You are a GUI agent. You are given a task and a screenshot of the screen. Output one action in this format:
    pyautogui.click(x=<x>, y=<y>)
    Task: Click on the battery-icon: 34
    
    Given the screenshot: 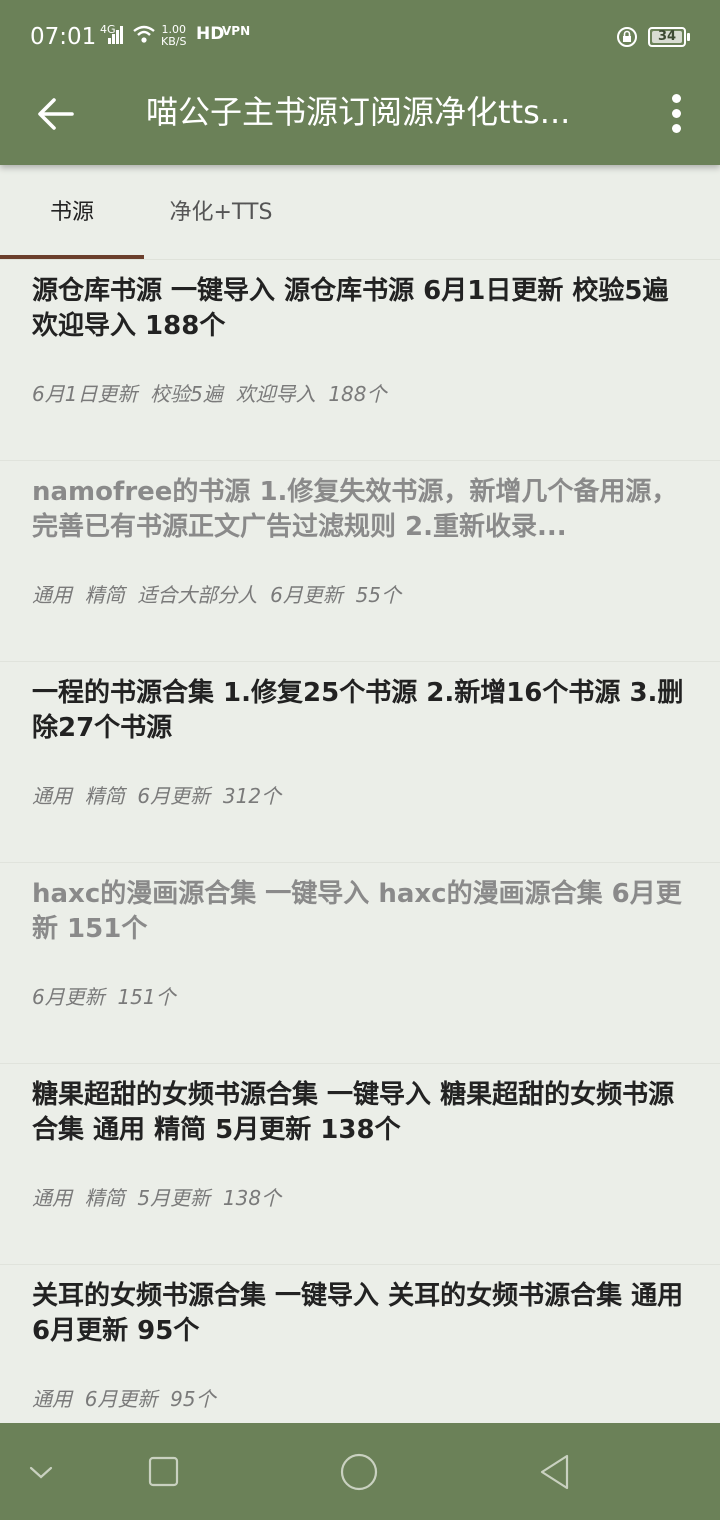 What is the action you would take?
    pyautogui.click(x=669, y=37)
    